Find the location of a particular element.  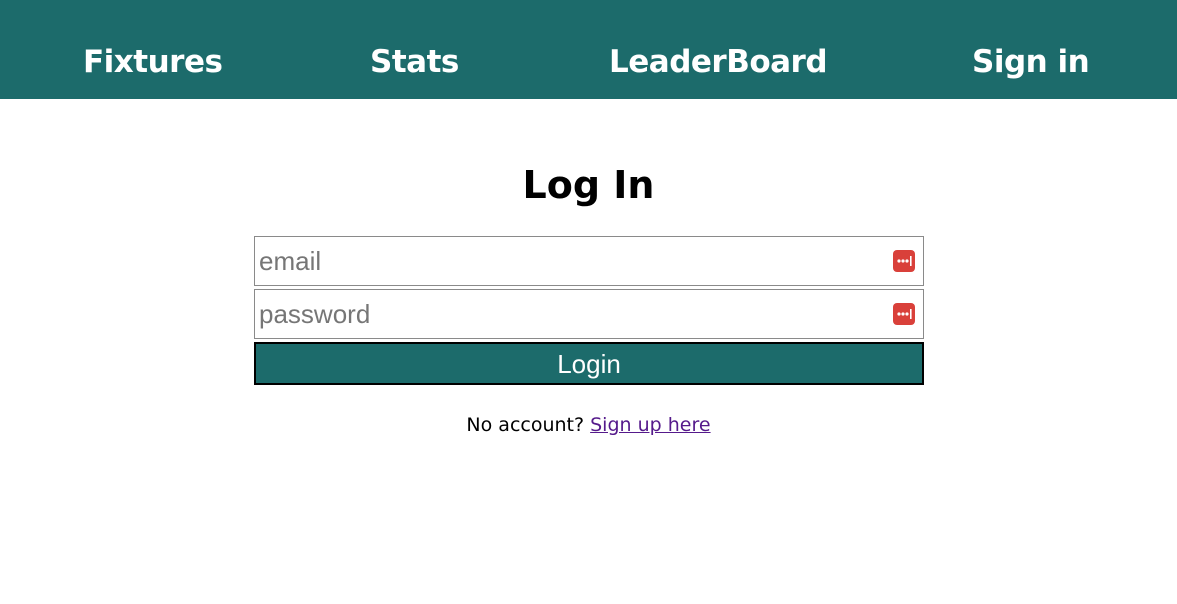

page-title: Log In is located at coordinates (588, 185).